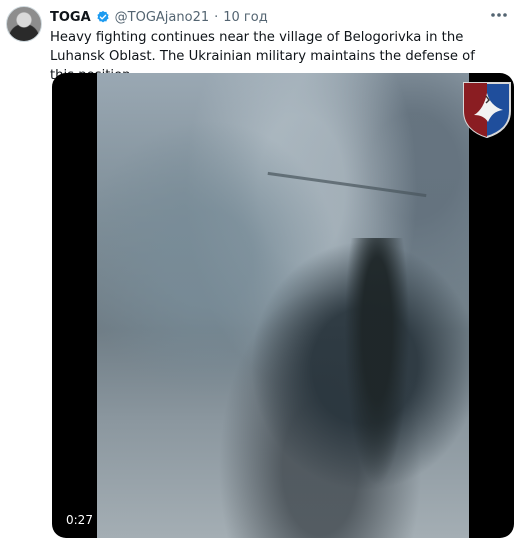 Image resolution: width=519 pixels, height=542 pixels. Describe the element at coordinates (24, 24) in the screenshot. I see `author-avatar` at that location.